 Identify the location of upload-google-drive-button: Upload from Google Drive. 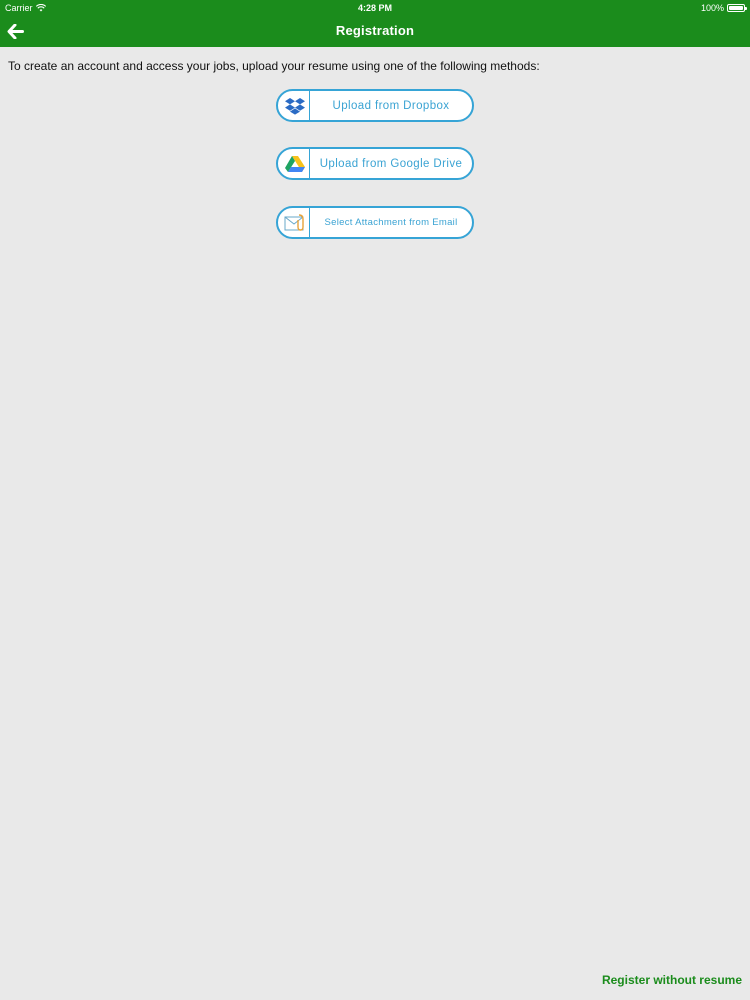
(375, 163).